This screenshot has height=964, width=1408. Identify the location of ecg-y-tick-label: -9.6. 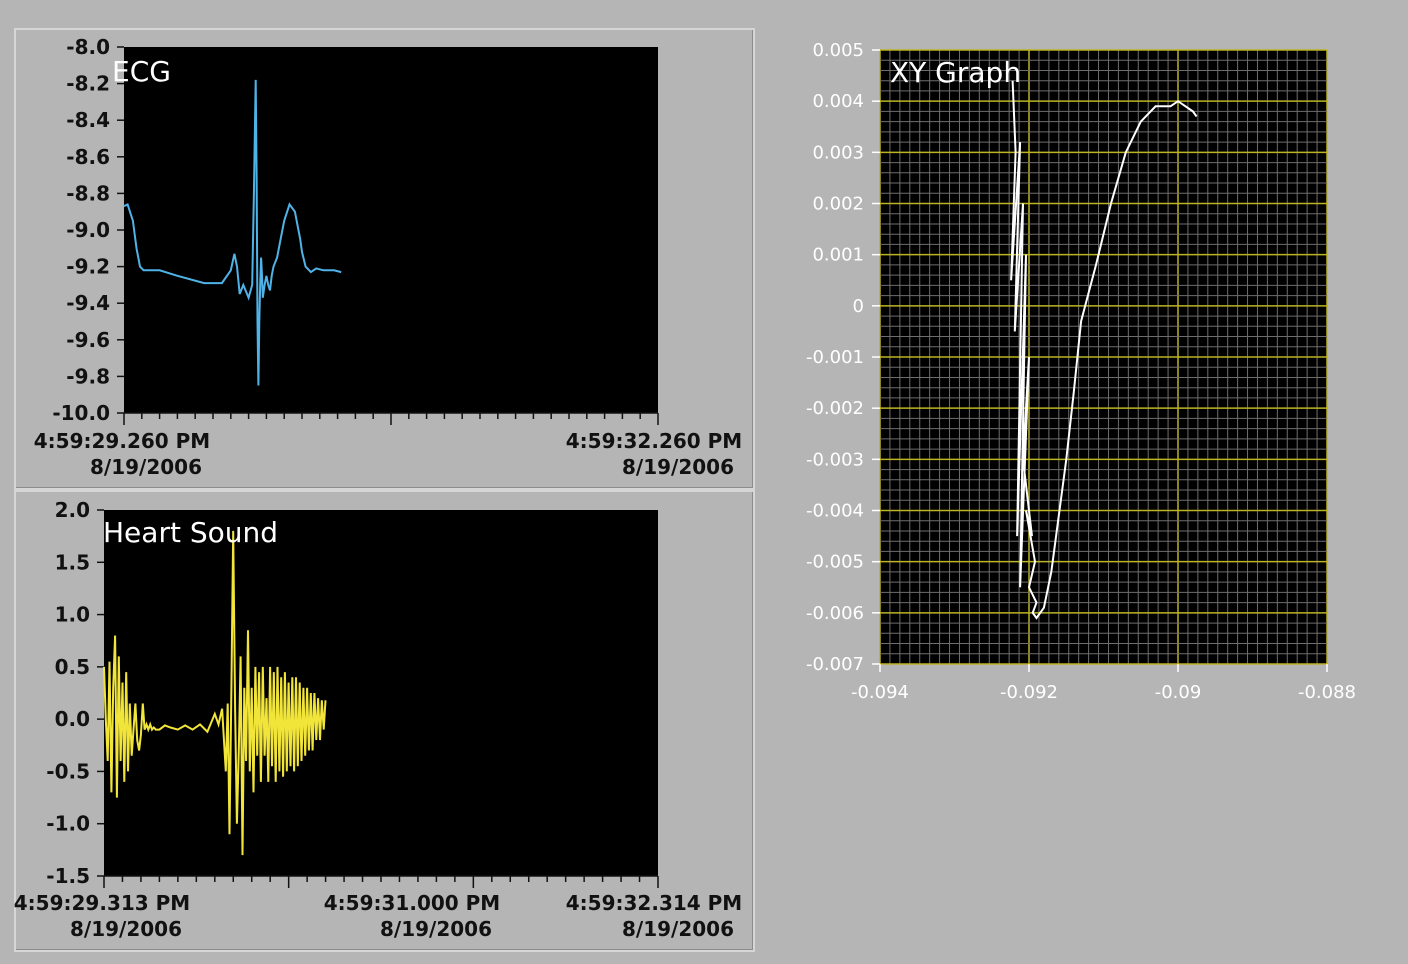
(88, 340).